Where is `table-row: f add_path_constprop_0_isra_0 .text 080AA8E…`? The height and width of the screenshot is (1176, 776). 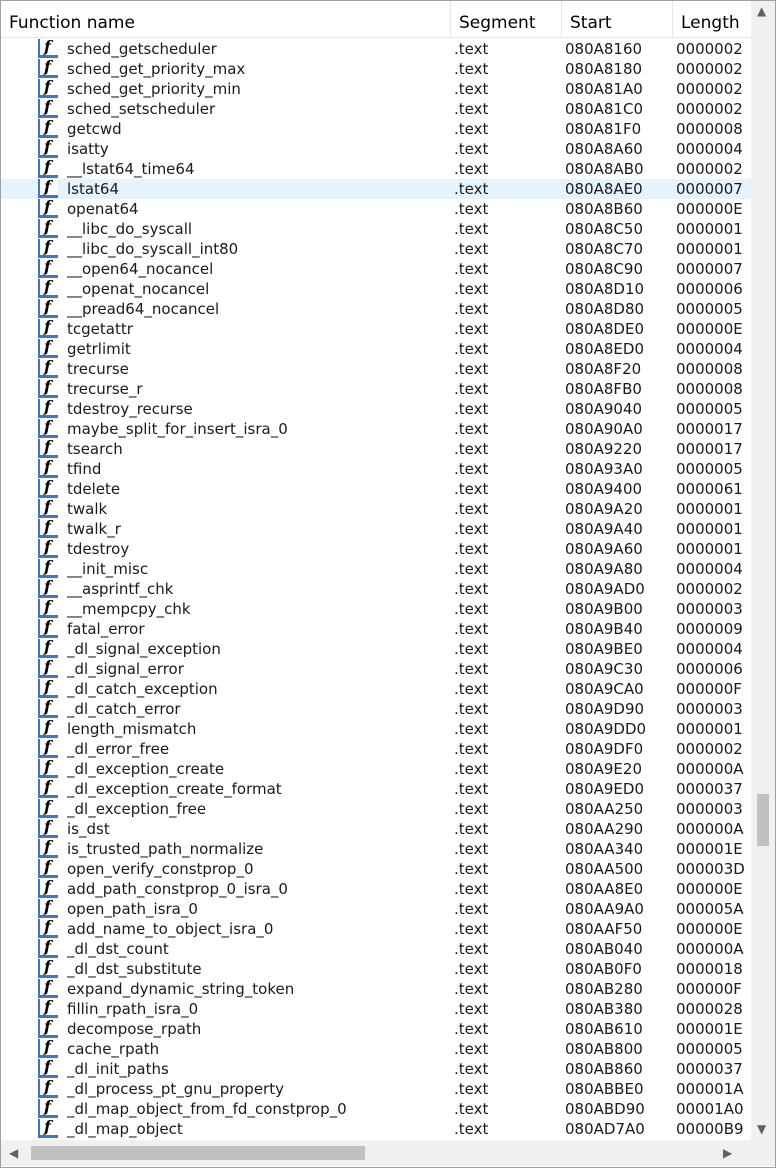 table-row: f add_path_constprop_0_isra_0 .text 080AA8E… is located at coordinates (376, 888).